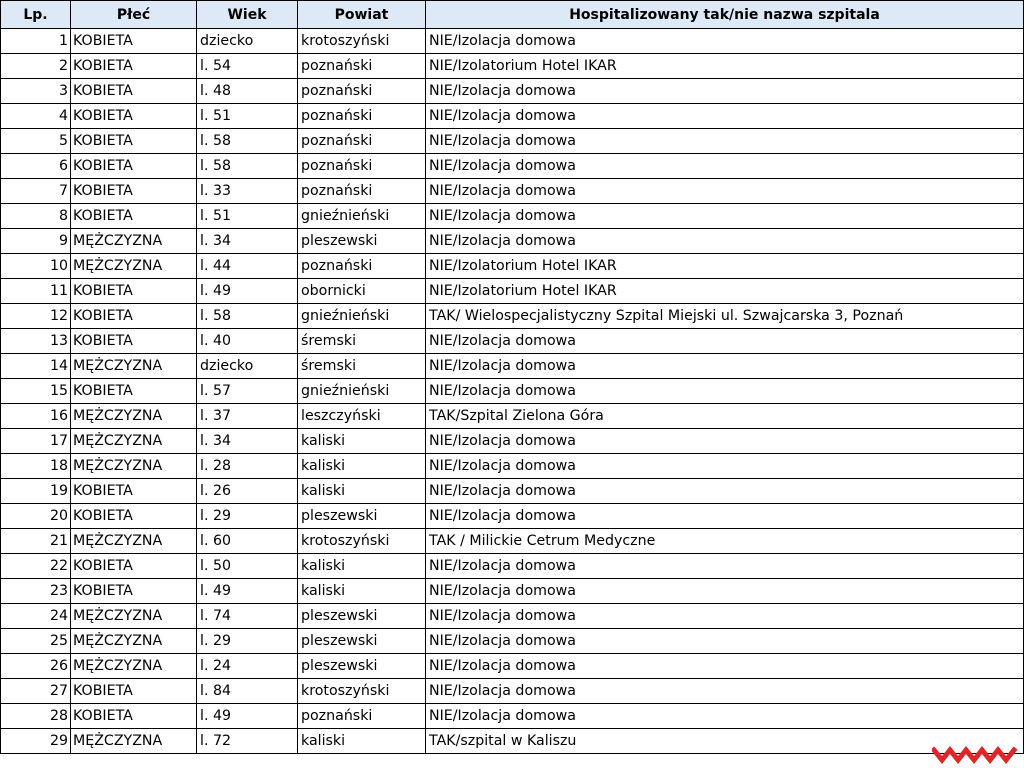 This screenshot has width=1024, height=768. Describe the element at coordinates (35, 691) in the screenshot. I see `cell-lp: 27` at that location.